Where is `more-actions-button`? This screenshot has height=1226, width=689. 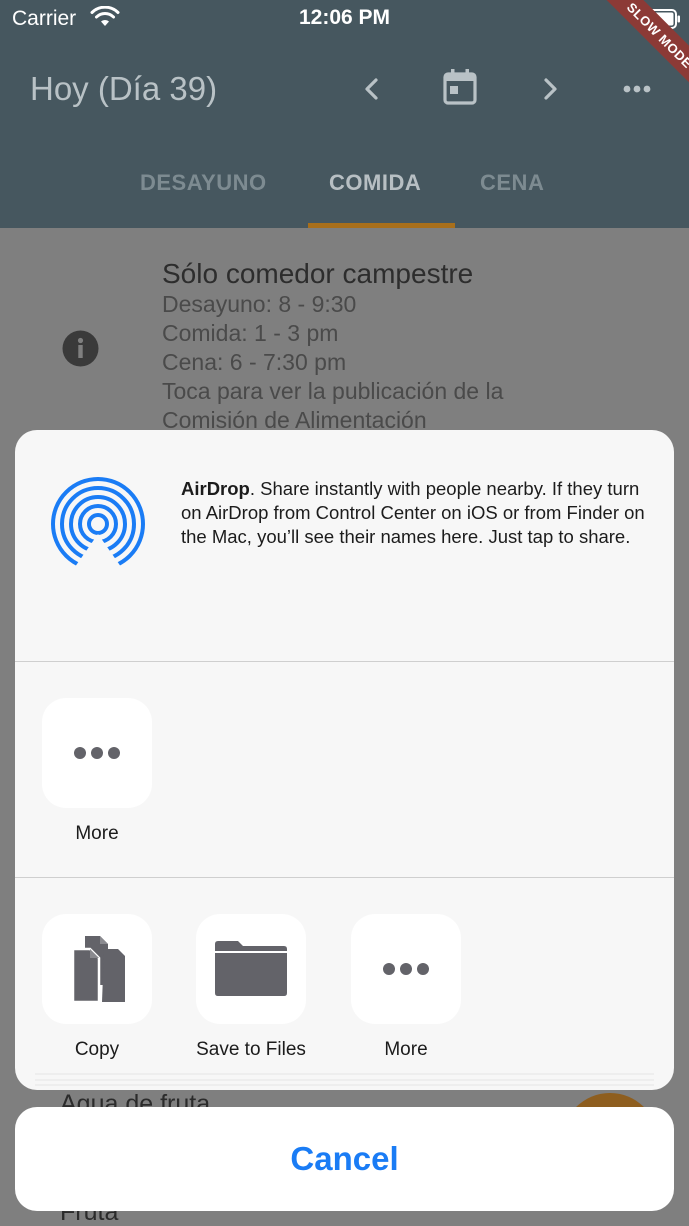
more-actions-button is located at coordinates (406, 969).